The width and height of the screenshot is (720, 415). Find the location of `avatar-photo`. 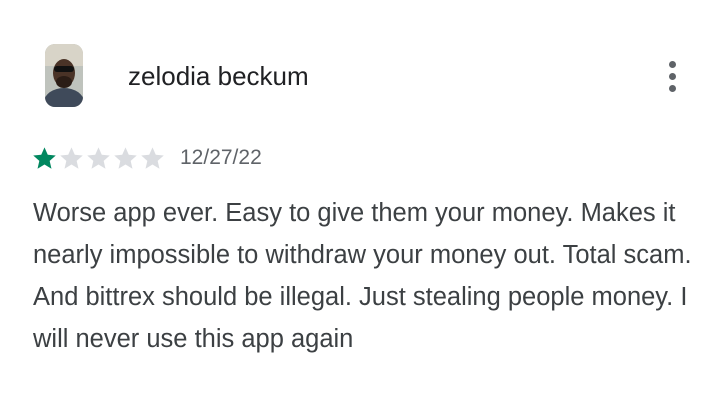

avatar-photo is located at coordinates (64, 75).